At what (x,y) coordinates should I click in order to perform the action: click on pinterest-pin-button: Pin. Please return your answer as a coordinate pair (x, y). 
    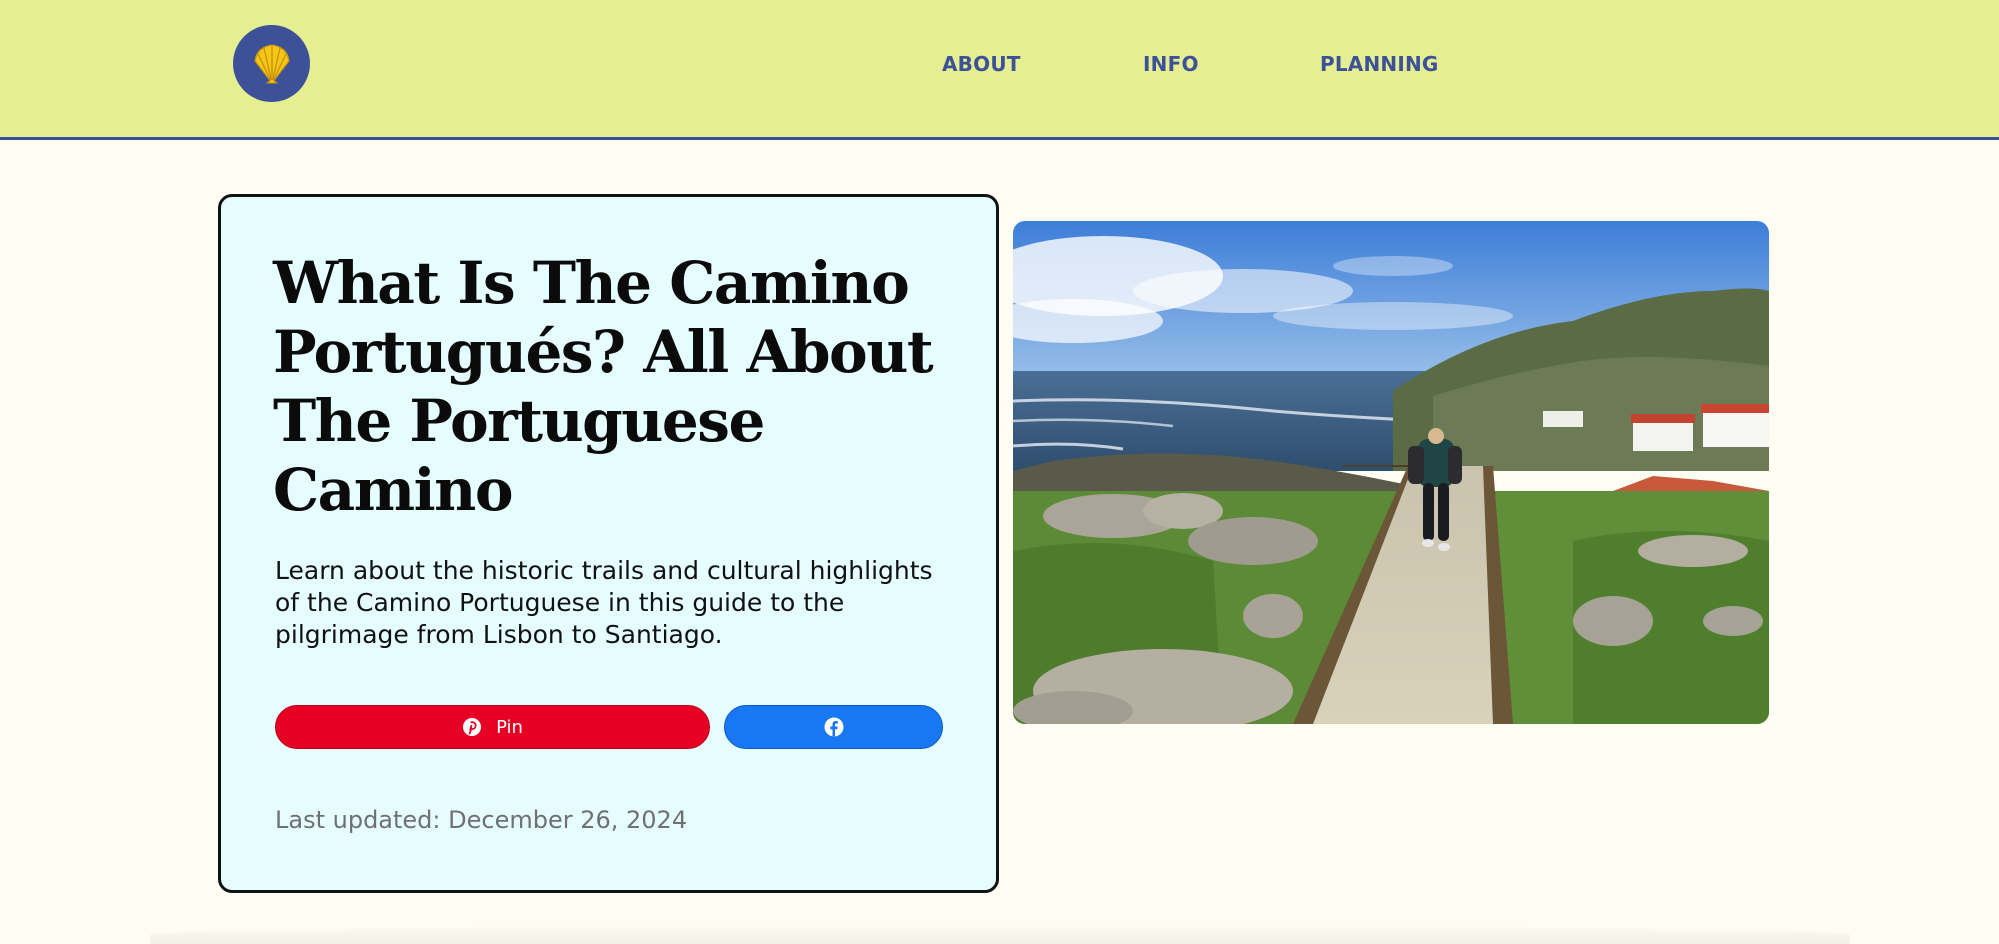
    Looking at the image, I should click on (492, 727).